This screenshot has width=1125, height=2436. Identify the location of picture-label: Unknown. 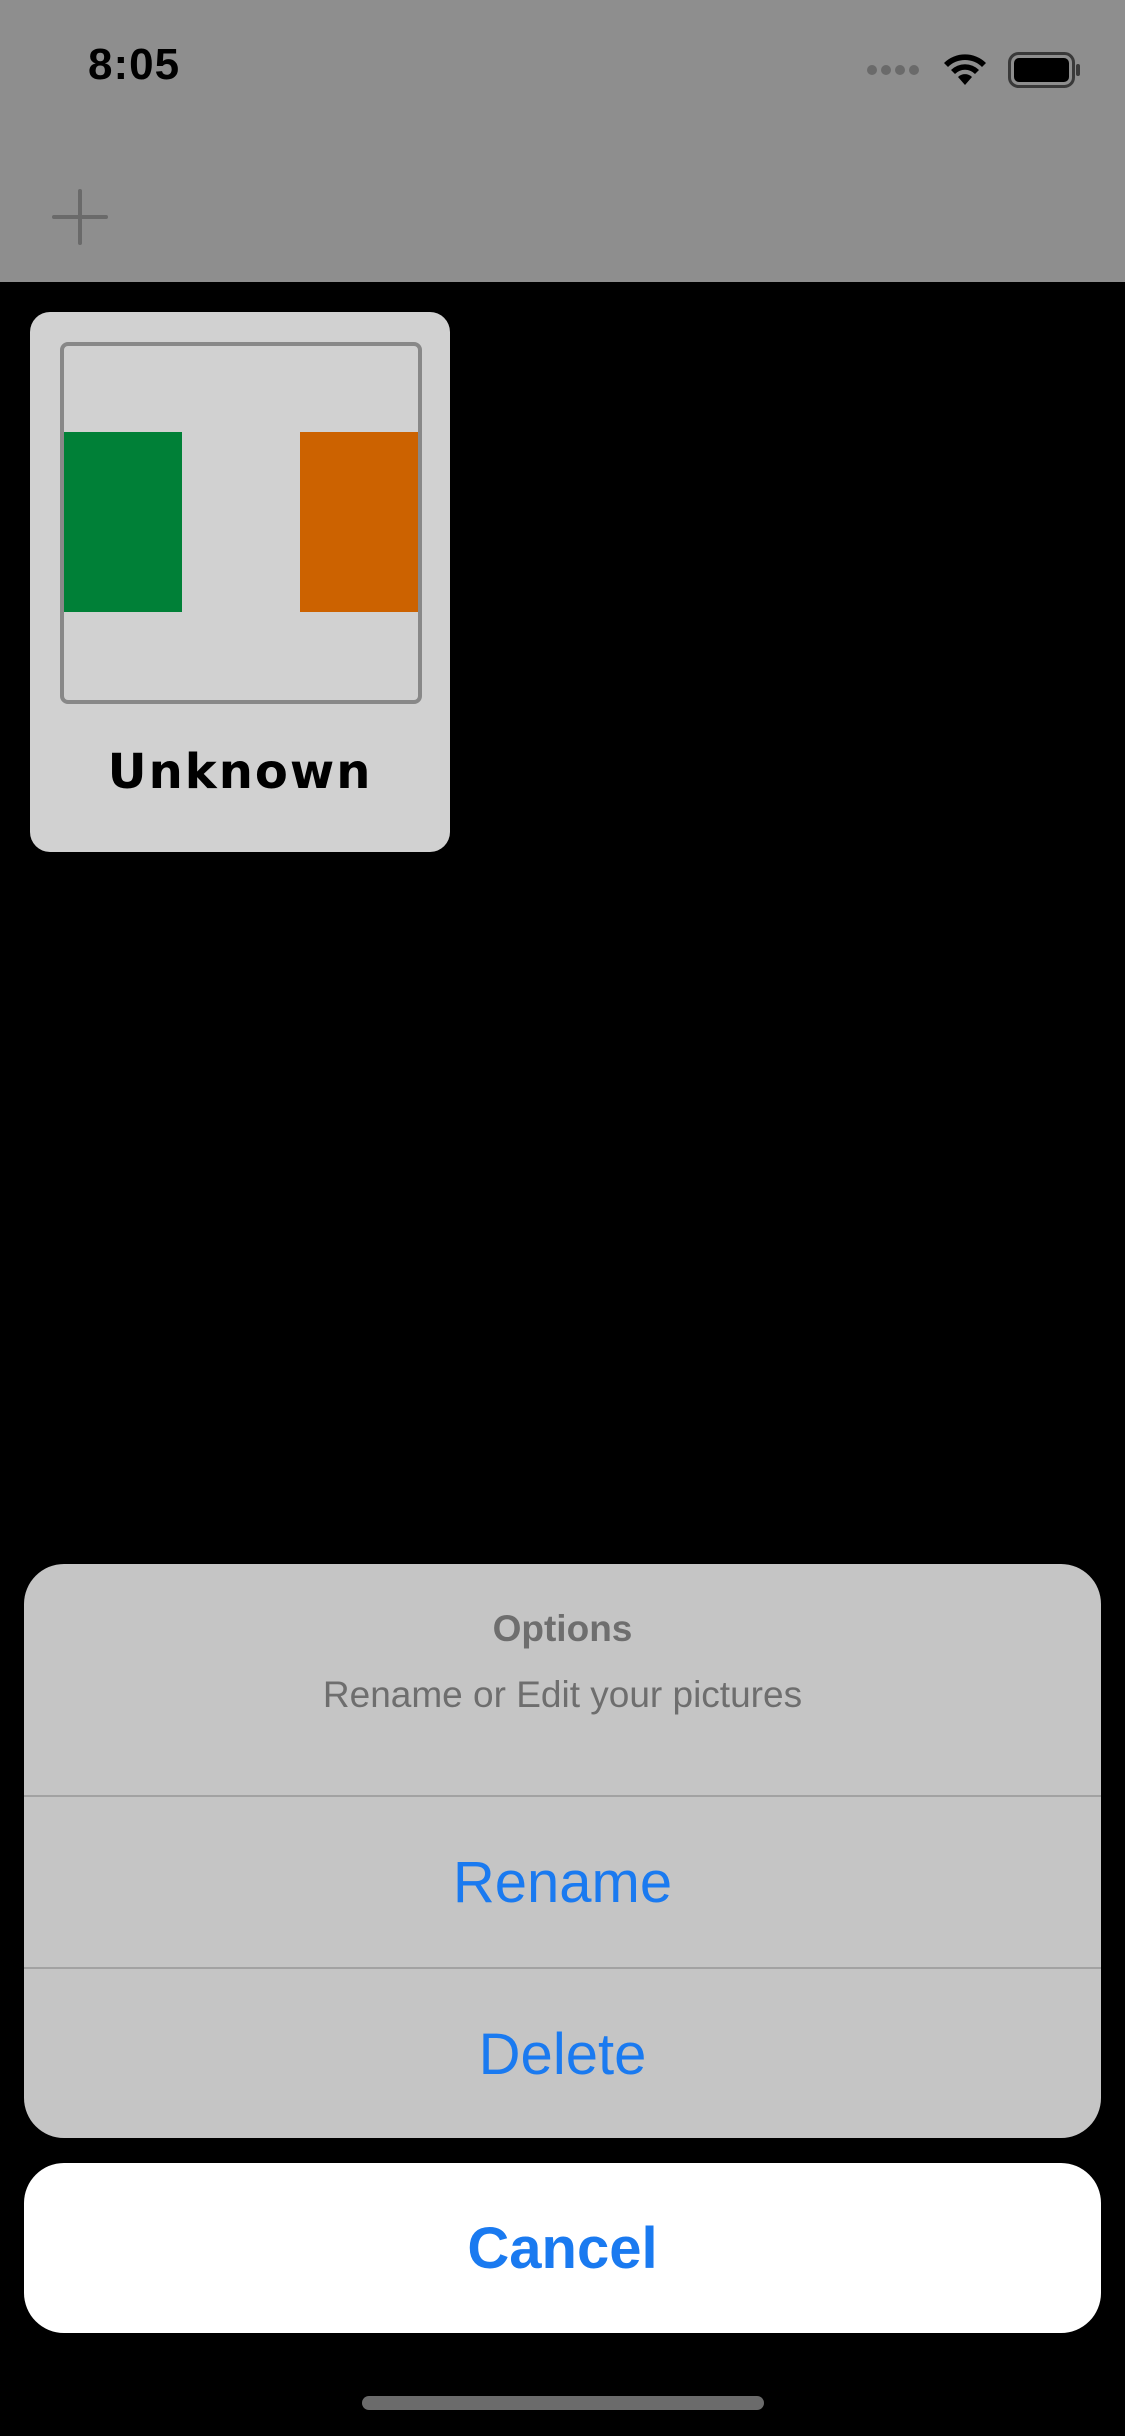
(240, 772).